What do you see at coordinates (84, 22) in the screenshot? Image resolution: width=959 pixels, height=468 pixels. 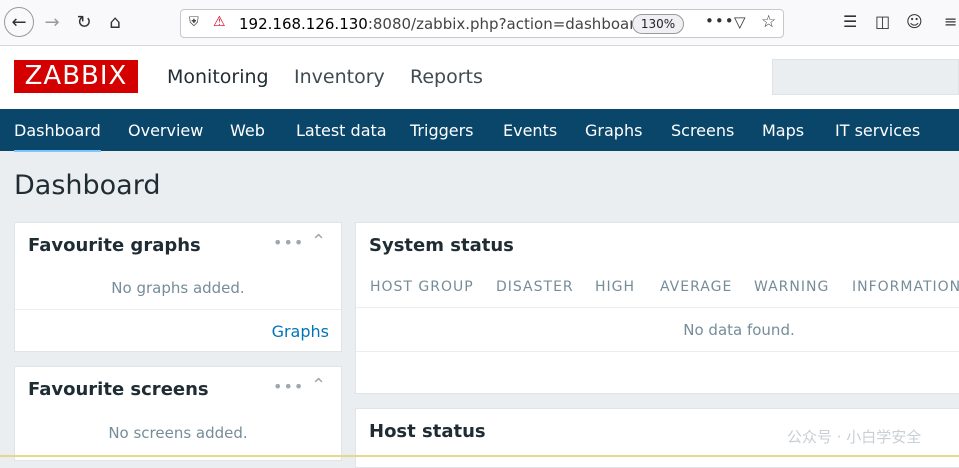 I see `reload-icon: ↻` at bounding box center [84, 22].